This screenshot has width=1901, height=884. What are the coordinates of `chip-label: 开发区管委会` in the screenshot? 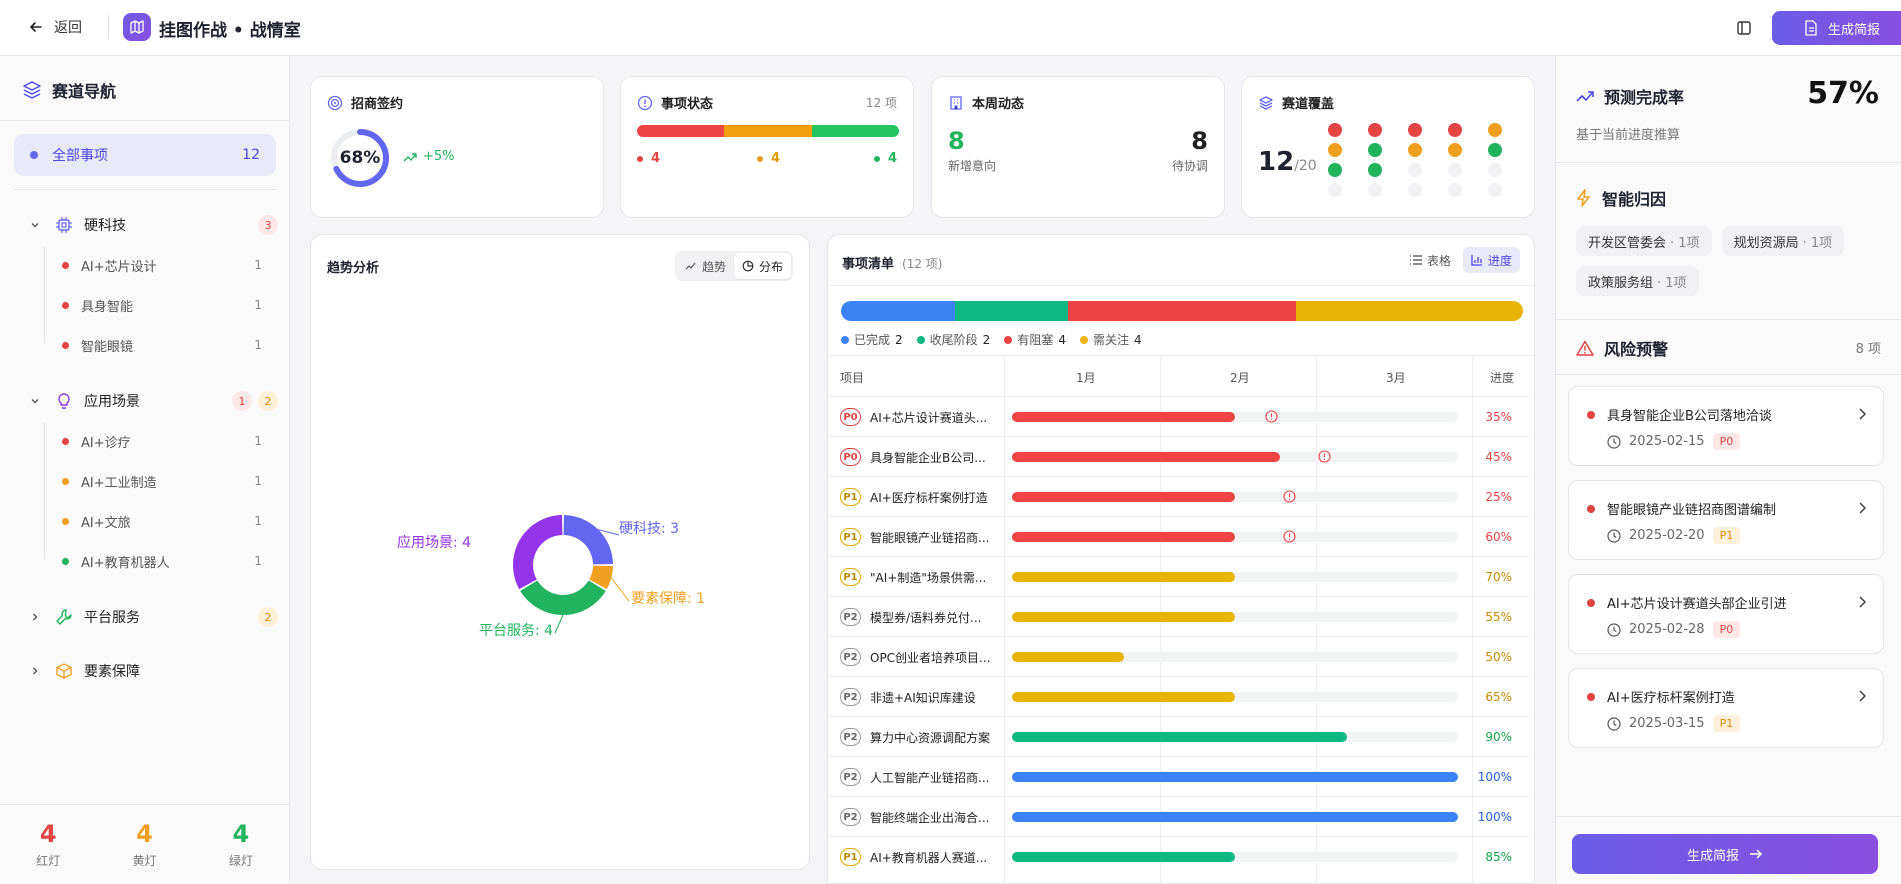 It's located at (1627, 243).